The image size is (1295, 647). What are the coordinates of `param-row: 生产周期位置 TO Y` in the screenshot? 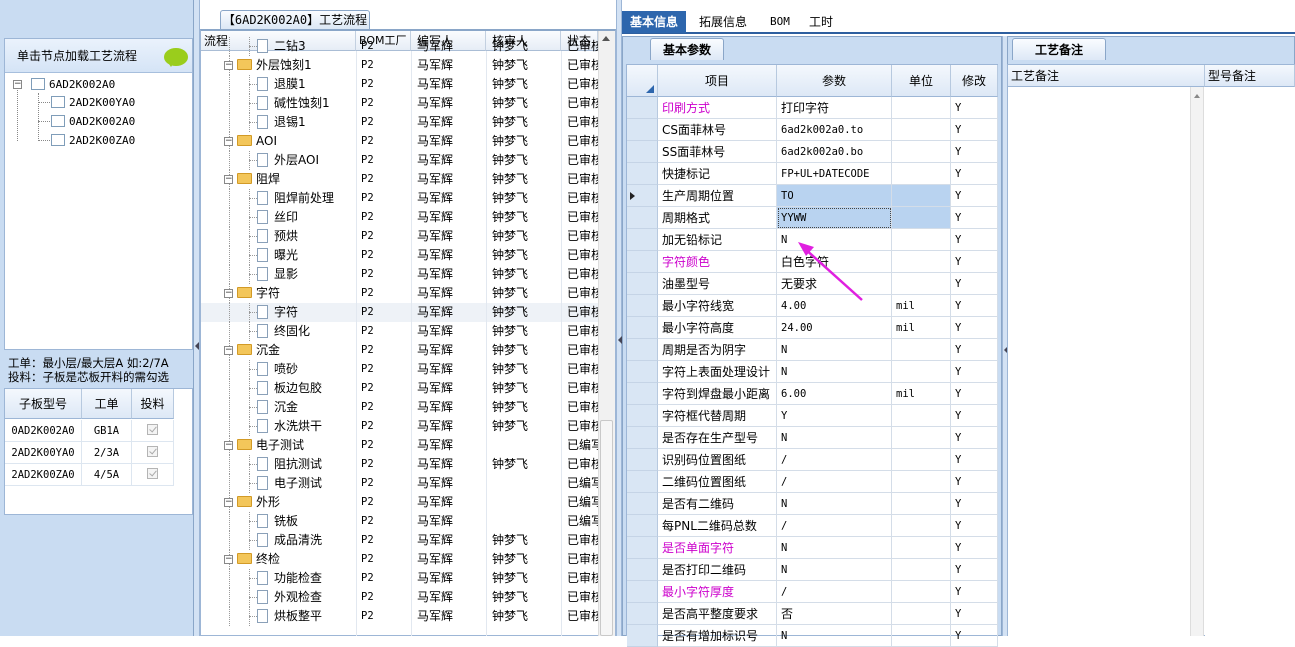 It's located at (812, 196).